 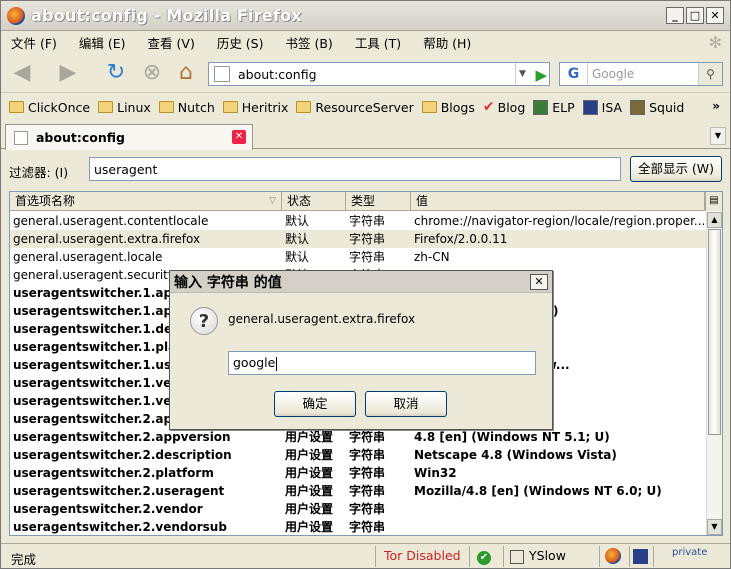 I want to click on security-check-icon: ✔, so click(x=485, y=556).